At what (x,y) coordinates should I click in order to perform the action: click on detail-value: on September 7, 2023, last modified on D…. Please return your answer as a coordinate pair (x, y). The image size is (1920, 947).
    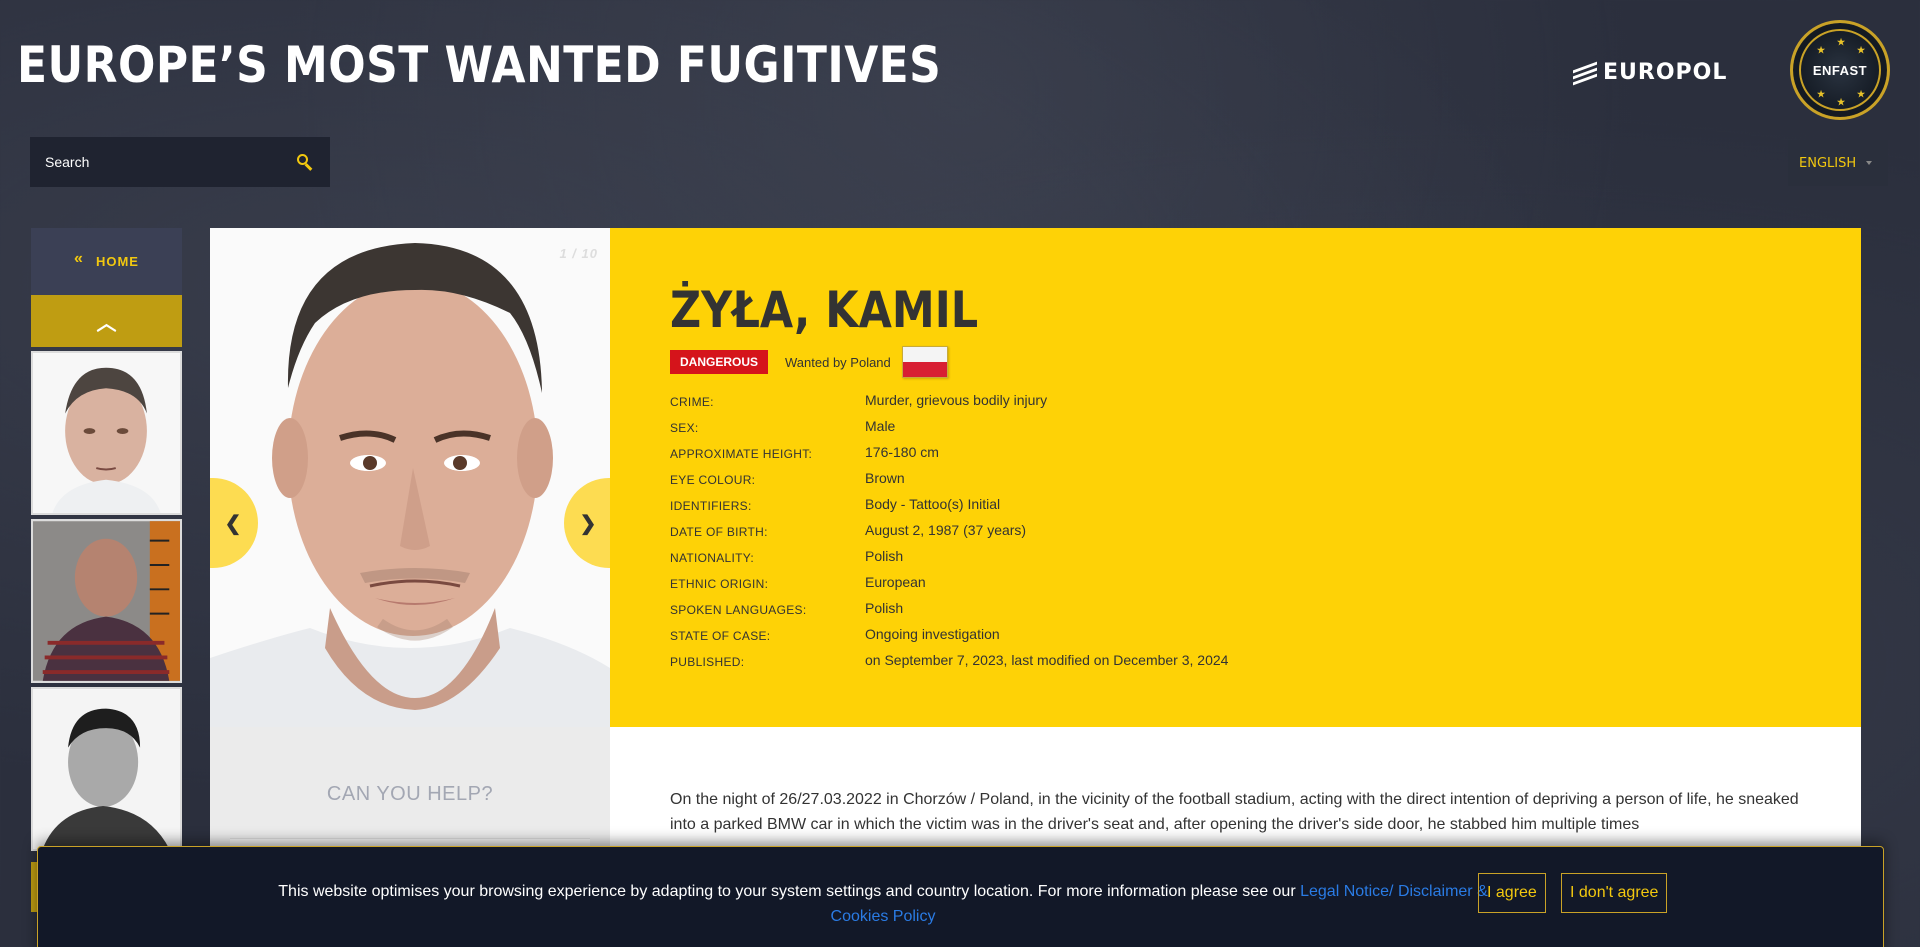
    Looking at the image, I should click on (1047, 660).